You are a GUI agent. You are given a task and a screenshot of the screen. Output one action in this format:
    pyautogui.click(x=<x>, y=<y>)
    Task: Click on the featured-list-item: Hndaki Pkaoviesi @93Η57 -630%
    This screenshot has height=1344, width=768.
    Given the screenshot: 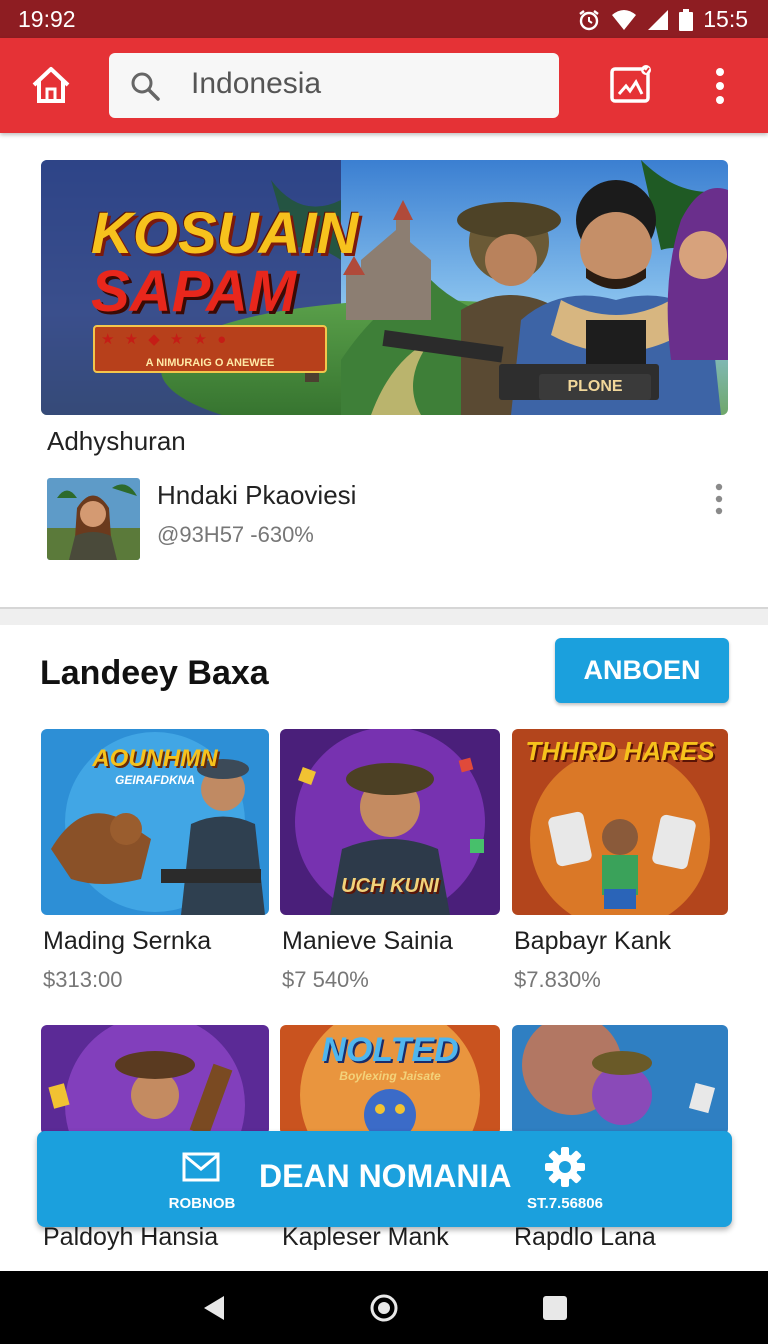 What is the action you would take?
    pyautogui.click(x=392, y=519)
    